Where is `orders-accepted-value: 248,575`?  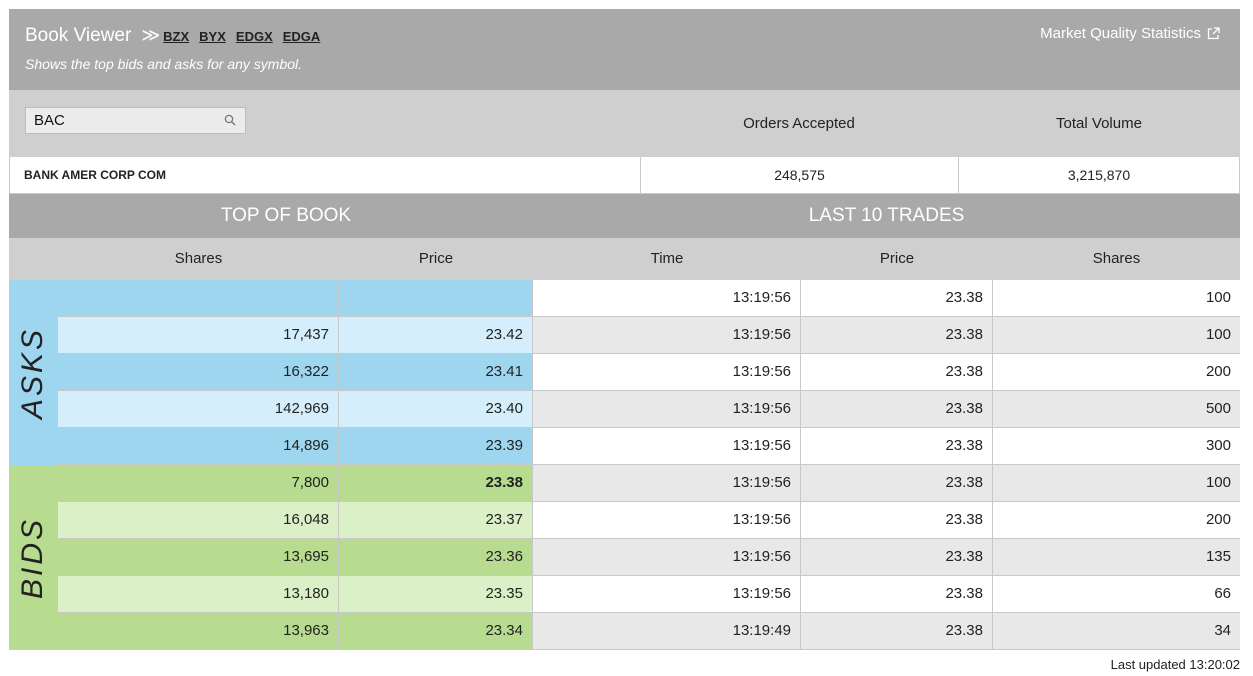
orders-accepted-value: 248,575 is located at coordinates (800, 175).